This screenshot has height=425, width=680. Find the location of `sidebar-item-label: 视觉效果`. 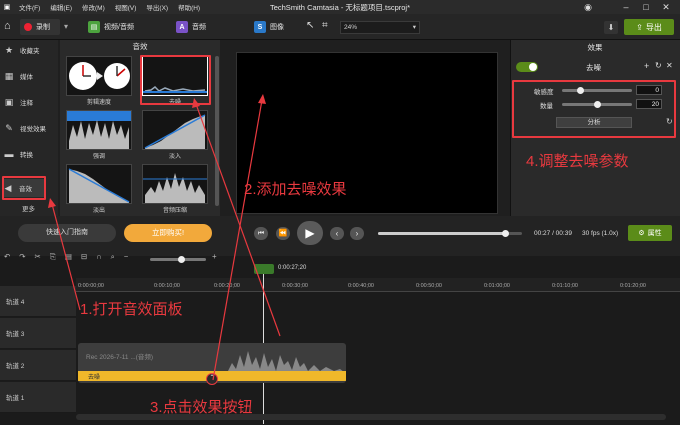

sidebar-item-label: 视觉效果 is located at coordinates (33, 129).